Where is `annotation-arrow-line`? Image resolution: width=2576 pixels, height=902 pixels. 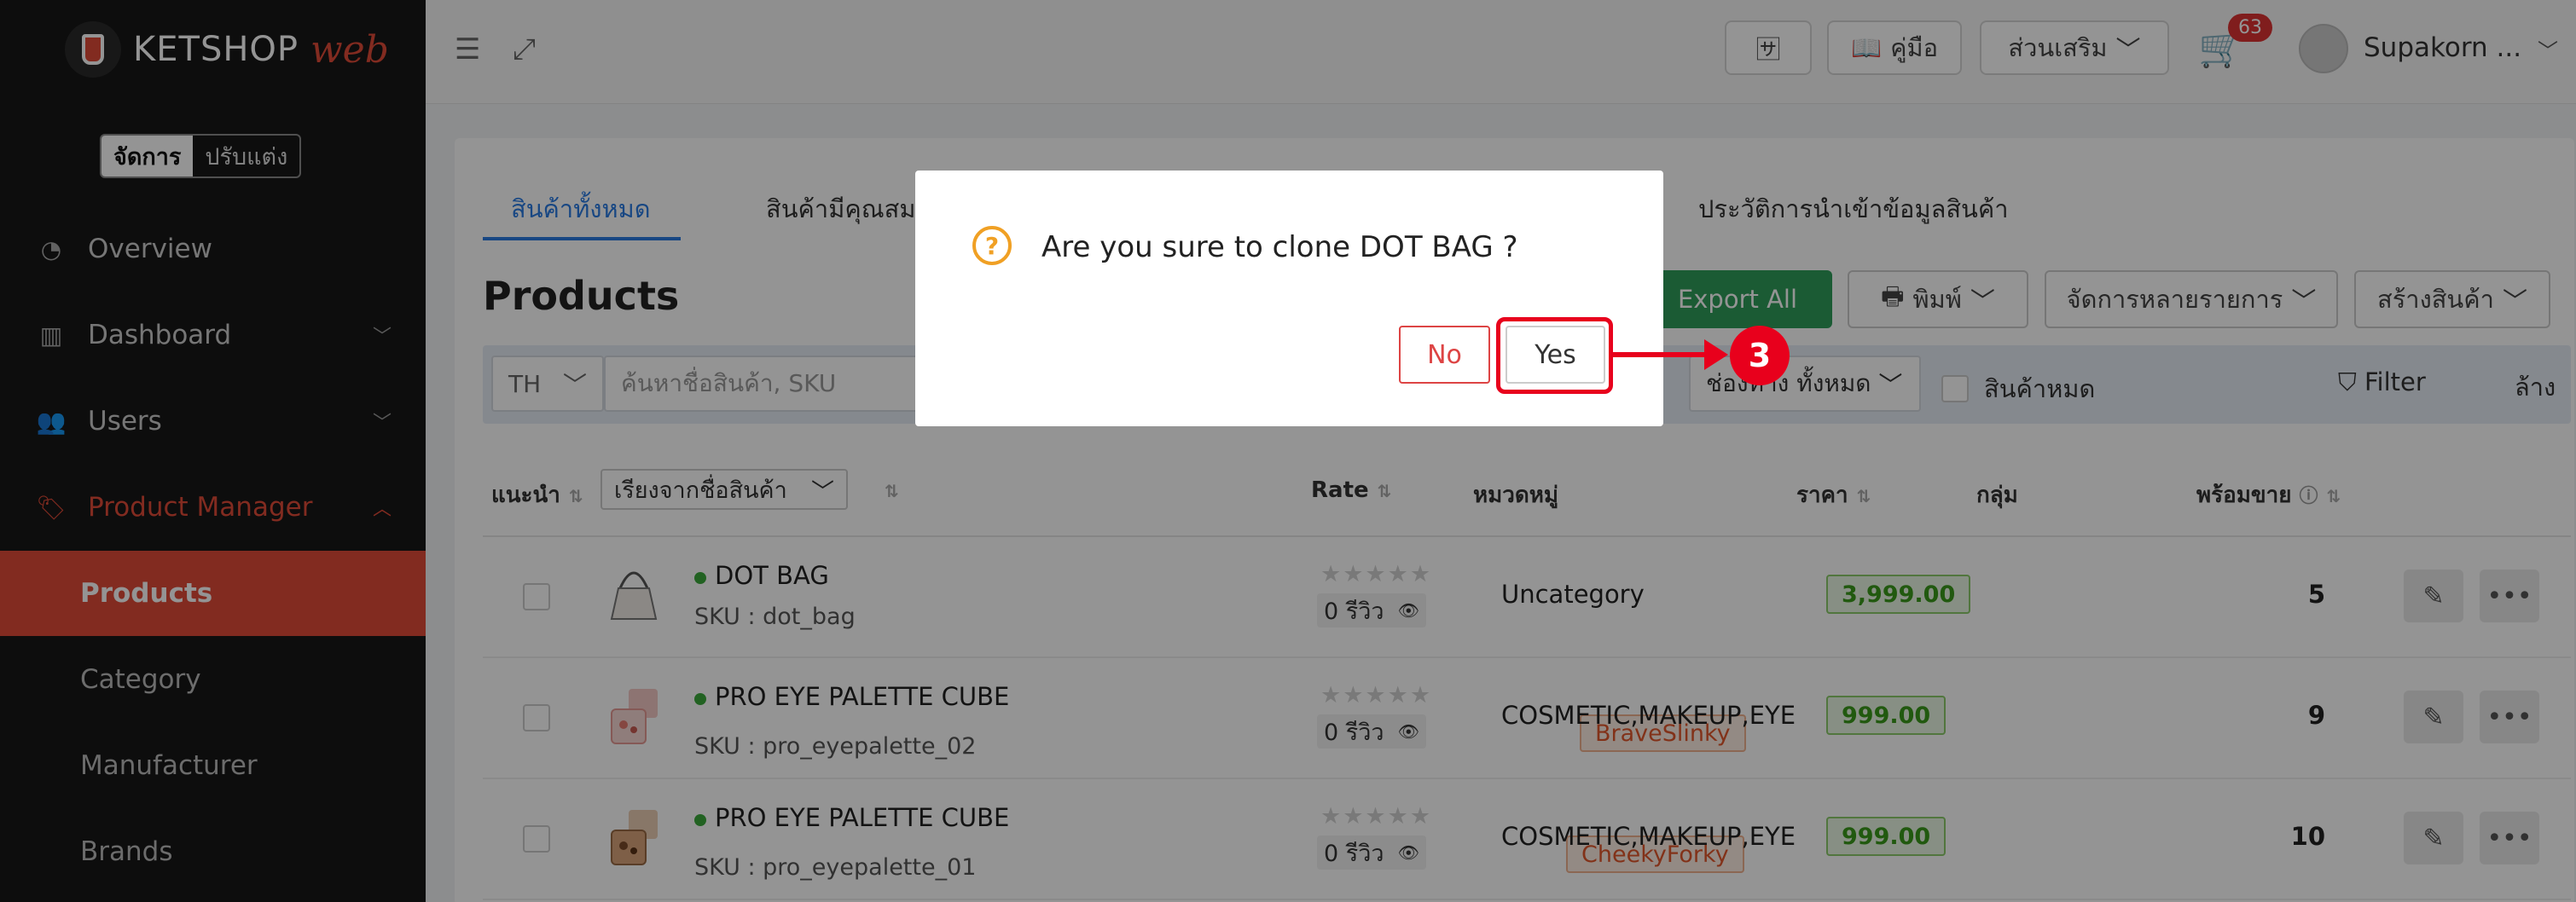
annotation-arrow-line is located at coordinates (1665, 354).